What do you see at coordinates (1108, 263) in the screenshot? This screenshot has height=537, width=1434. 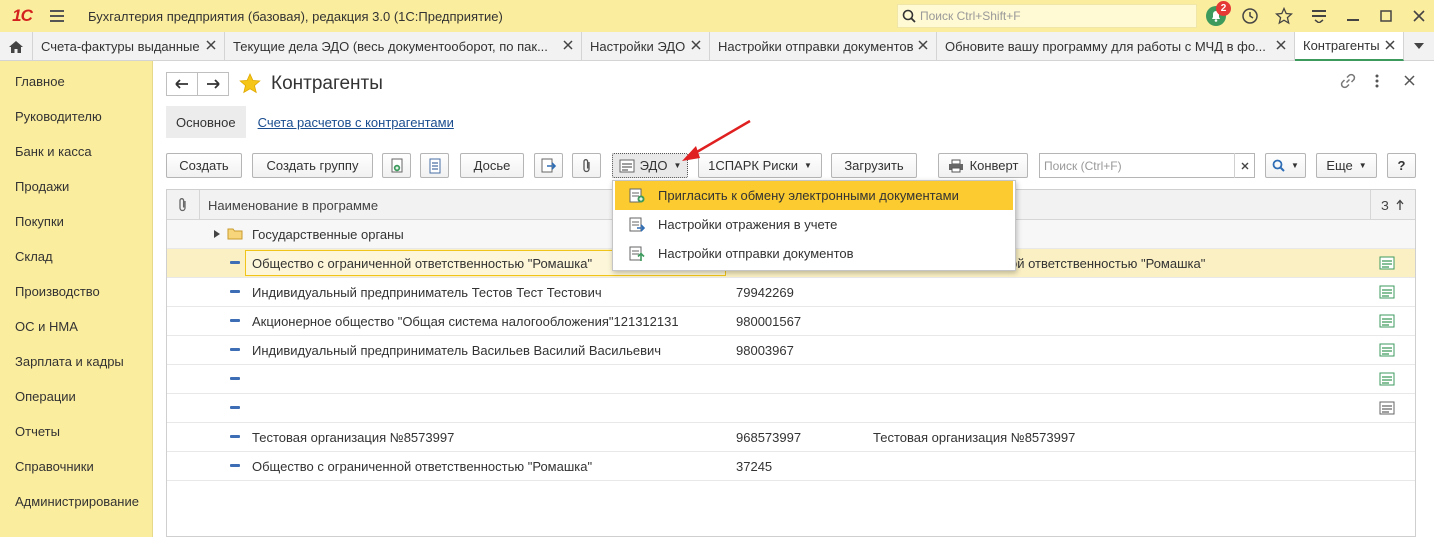 I see `row-full-name: ой ответственностью "Ромашка"` at bounding box center [1108, 263].